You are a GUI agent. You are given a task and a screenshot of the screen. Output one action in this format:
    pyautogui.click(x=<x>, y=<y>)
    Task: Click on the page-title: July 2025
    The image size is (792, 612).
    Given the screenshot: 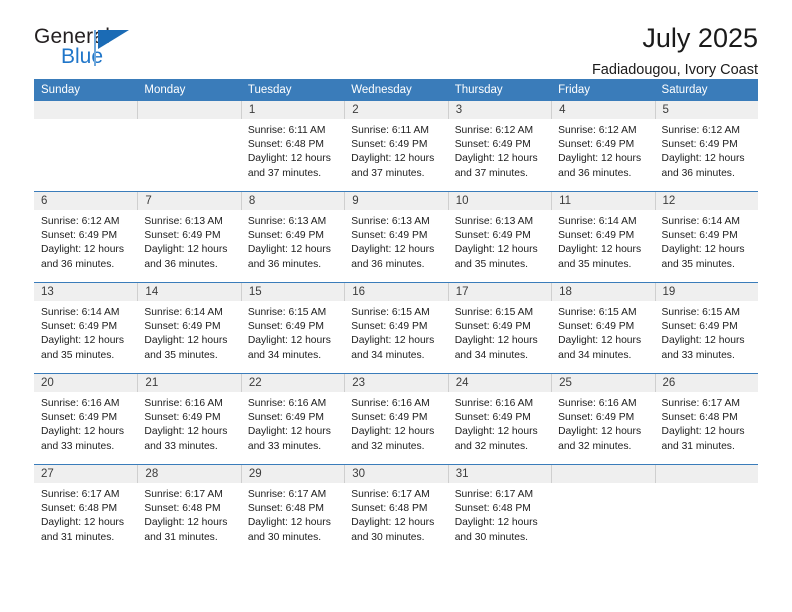 What is the action you would take?
    pyautogui.click(x=700, y=38)
    